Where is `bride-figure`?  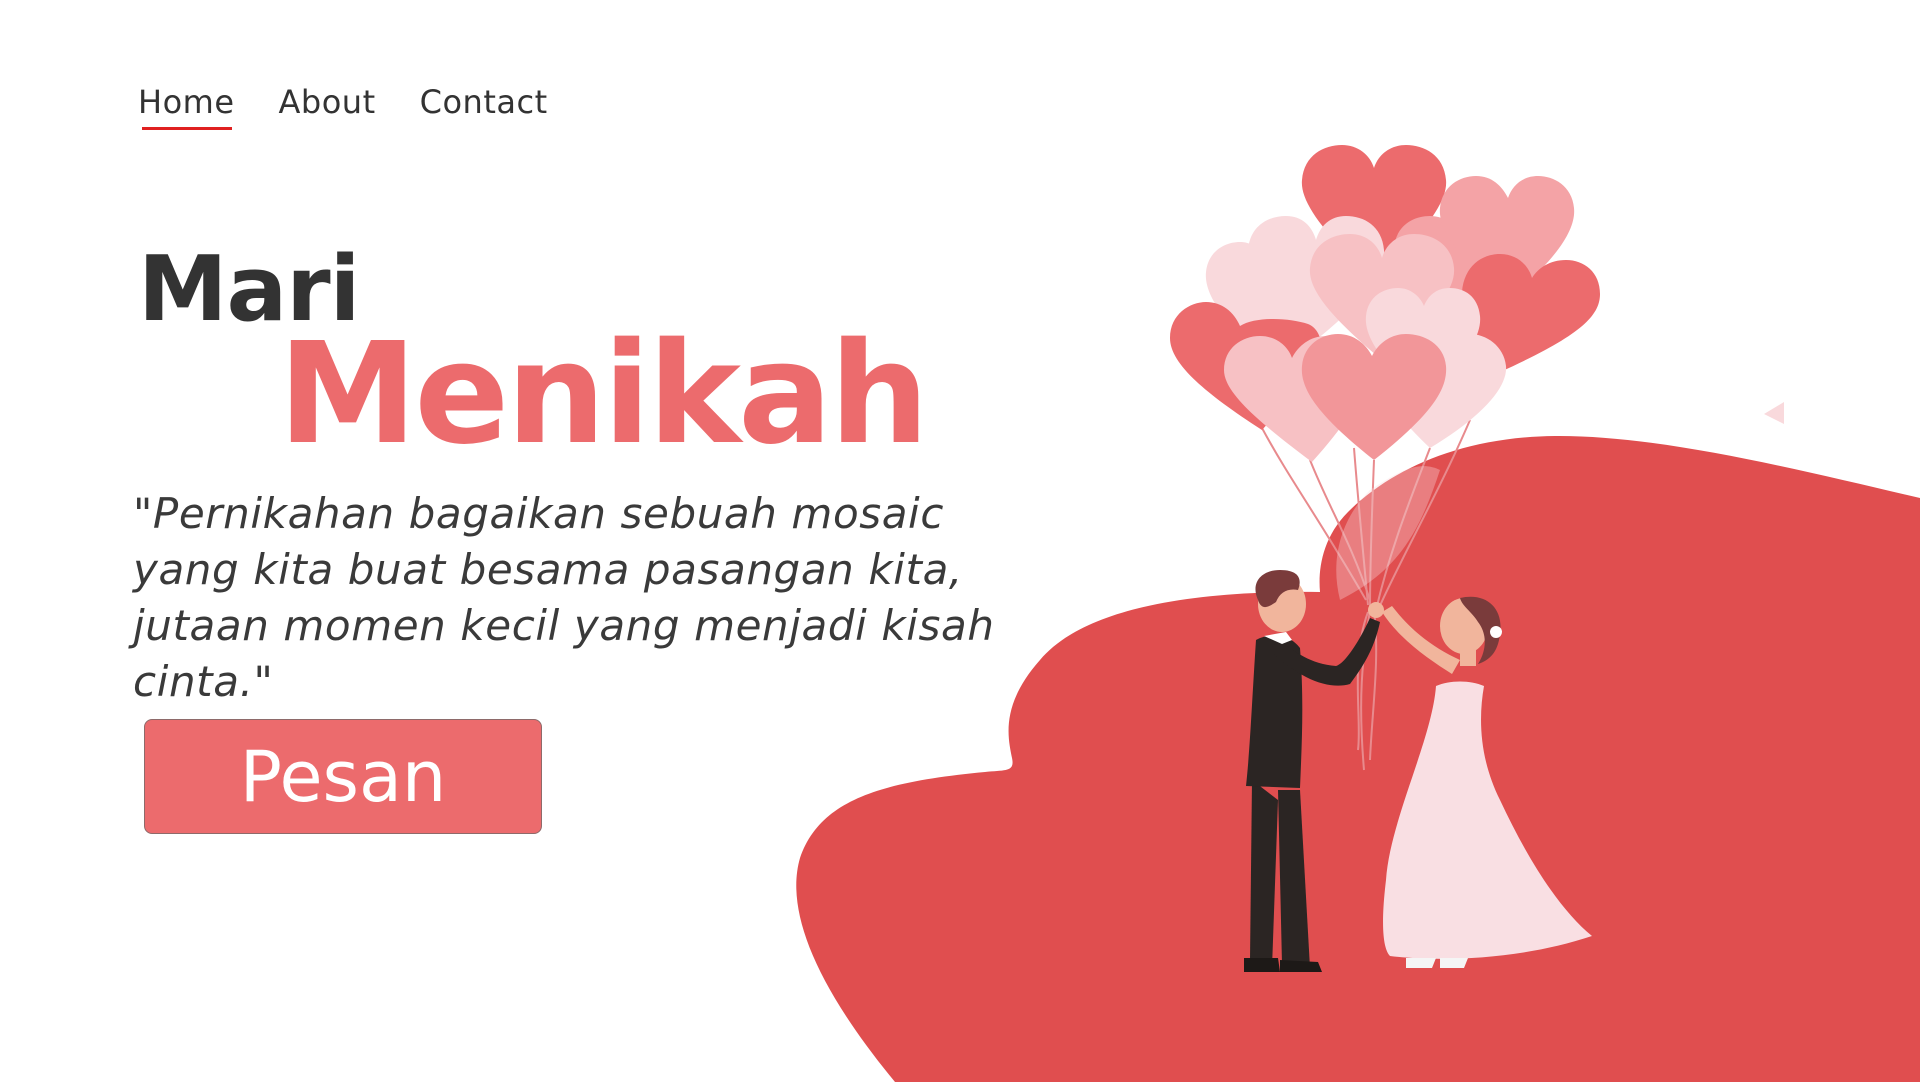 bride-figure is located at coordinates (1487, 782).